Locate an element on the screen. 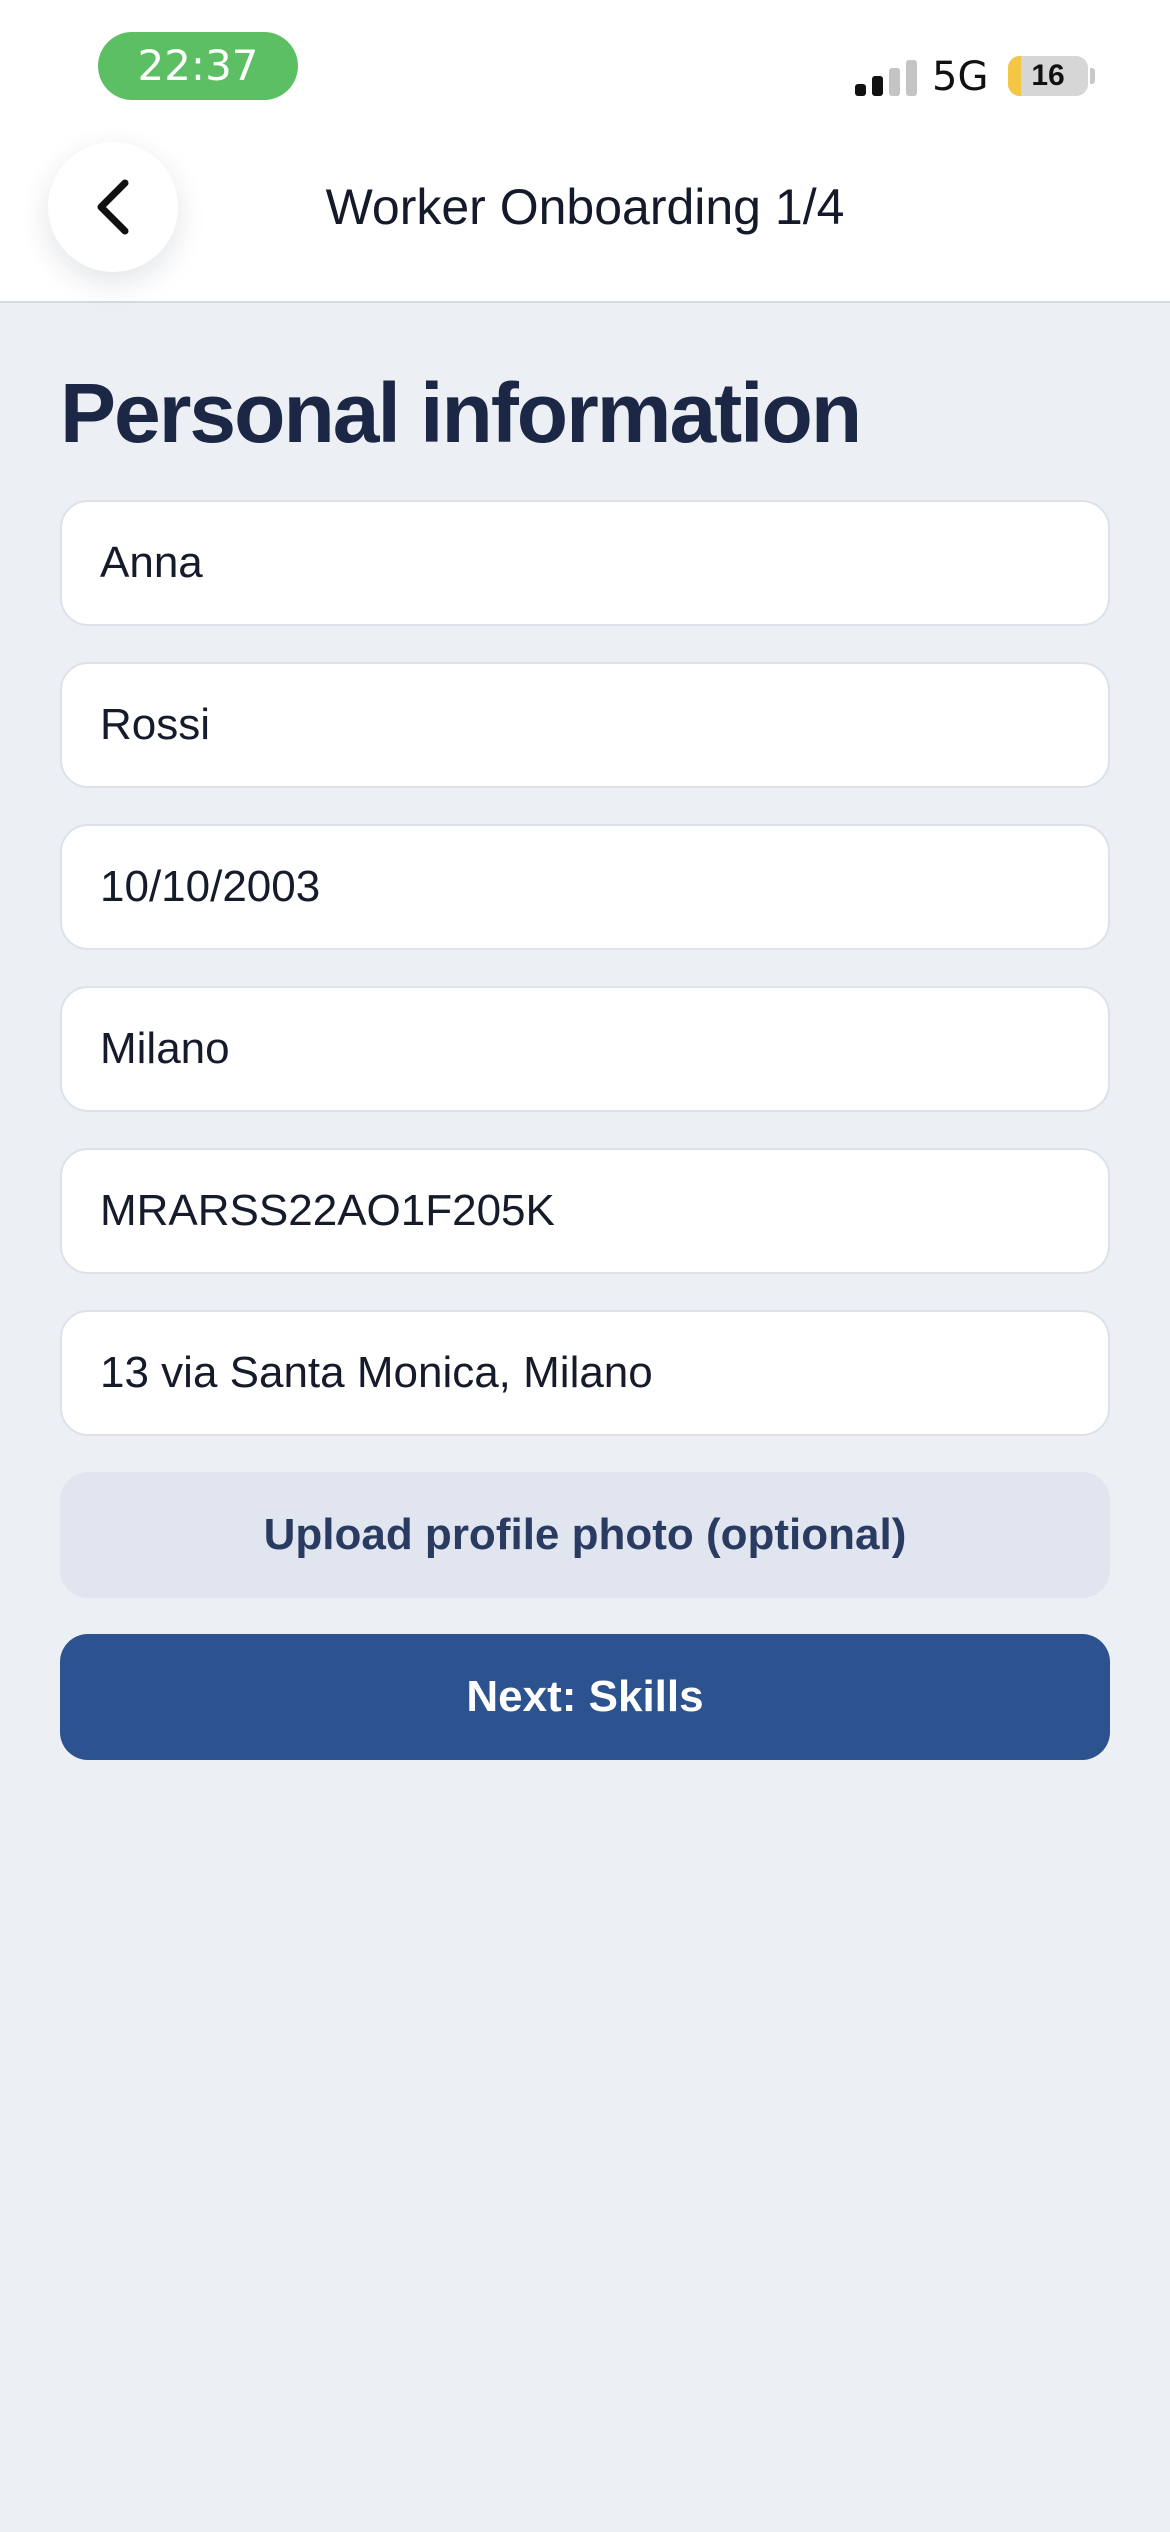  battery-icon: 16 is located at coordinates (1048, 76).